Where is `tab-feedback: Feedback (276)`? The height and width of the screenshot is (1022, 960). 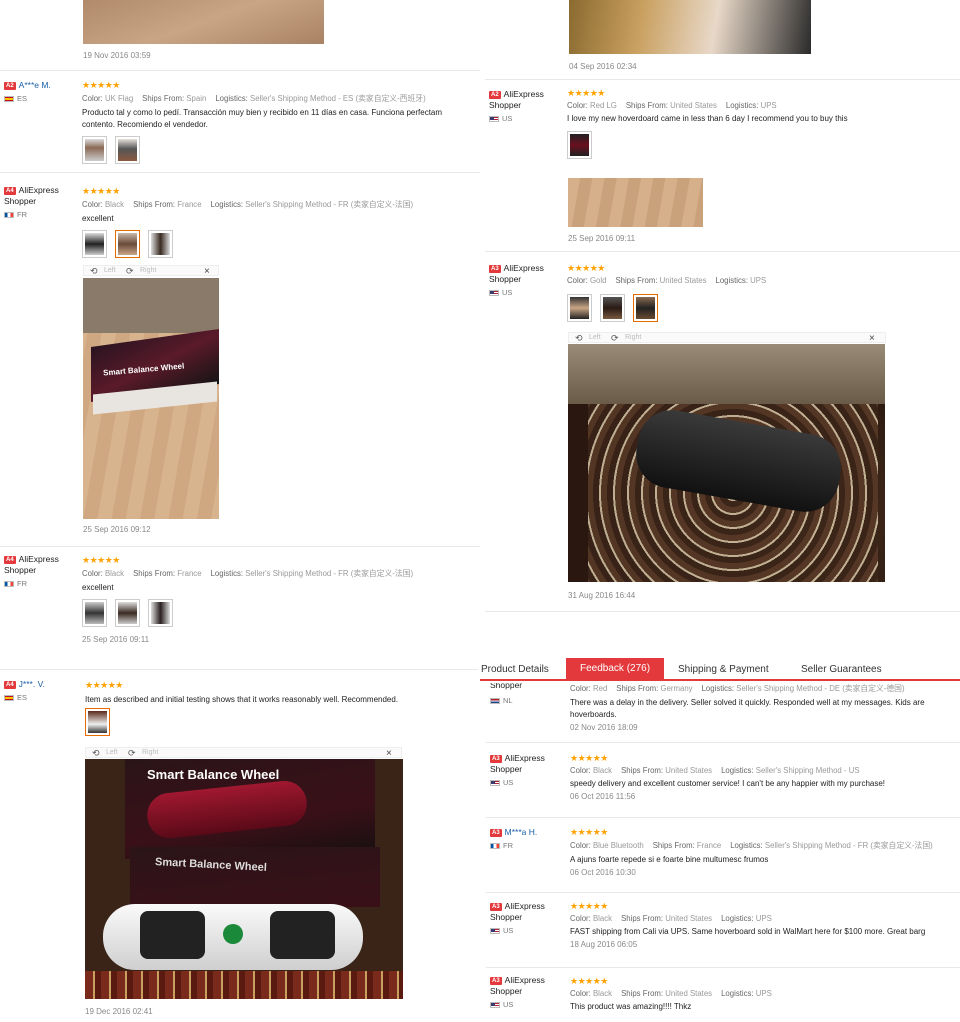 tab-feedback: Feedback (276) is located at coordinates (615, 668).